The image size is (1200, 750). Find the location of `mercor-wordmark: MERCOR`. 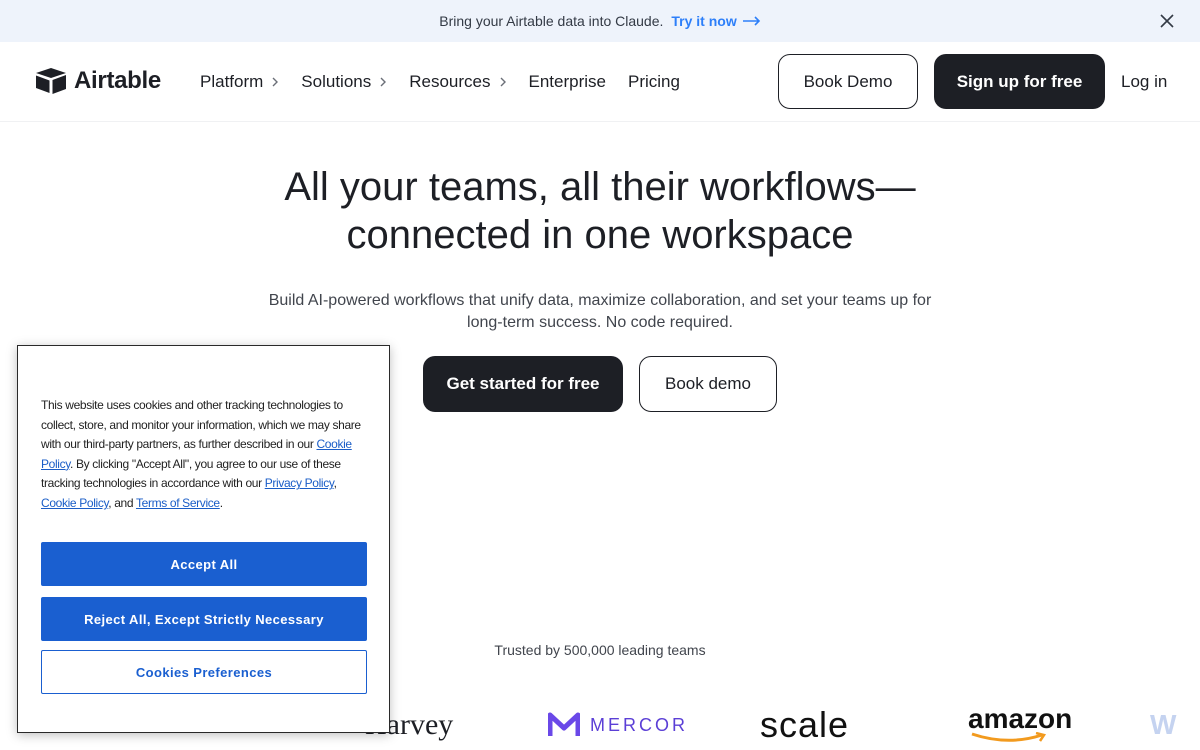

mercor-wordmark: MERCOR is located at coordinates (639, 724).